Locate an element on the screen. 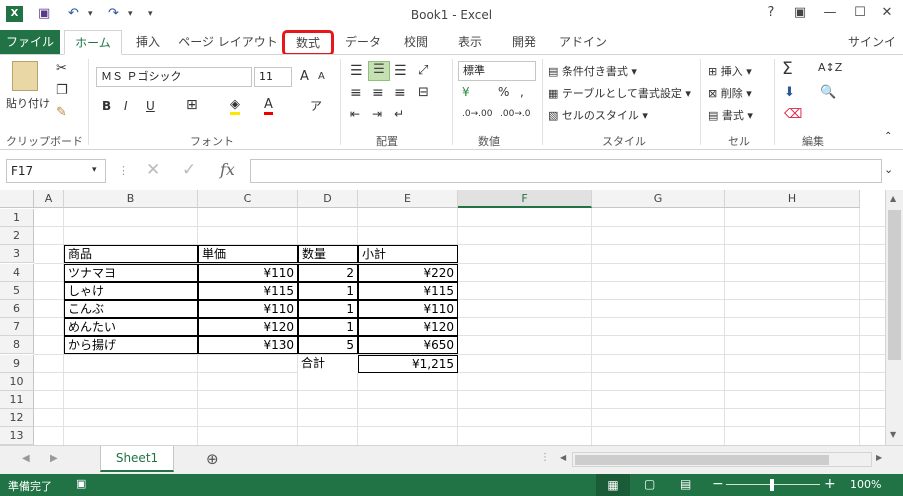 The height and width of the screenshot is (496, 903). select-all-button is located at coordinates (17, 199).